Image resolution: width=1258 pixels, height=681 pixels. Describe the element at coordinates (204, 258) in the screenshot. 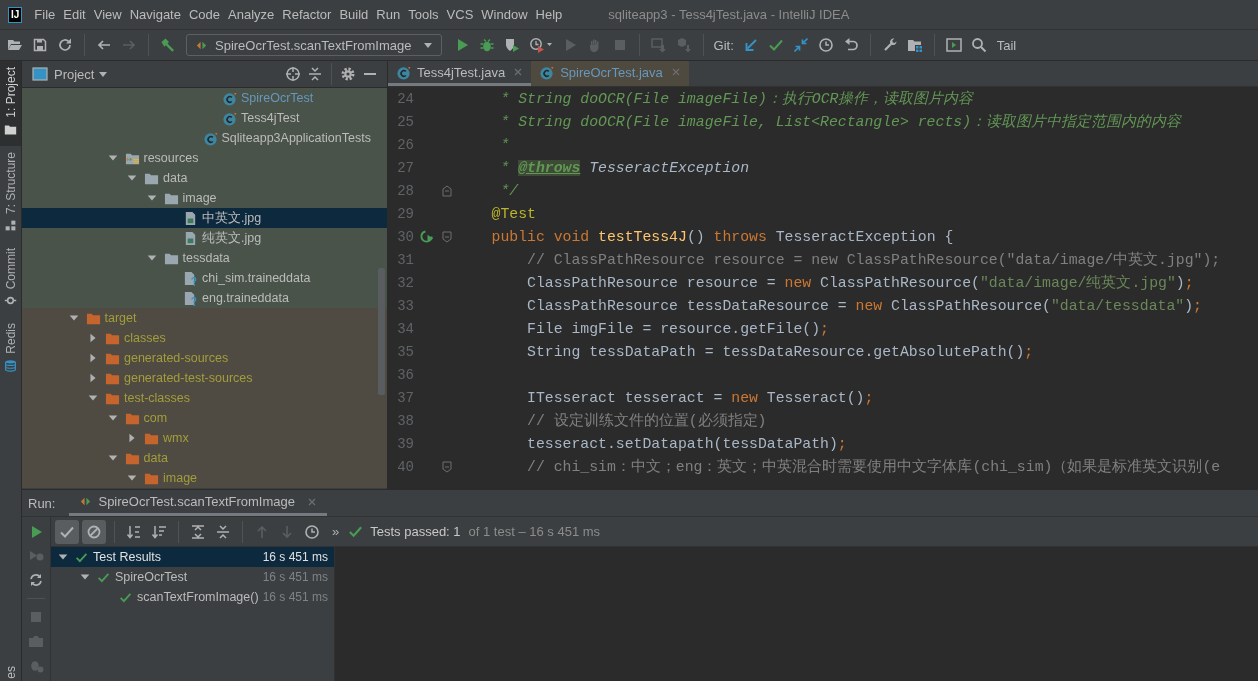

I see `tree-item: tessdata` at that location.